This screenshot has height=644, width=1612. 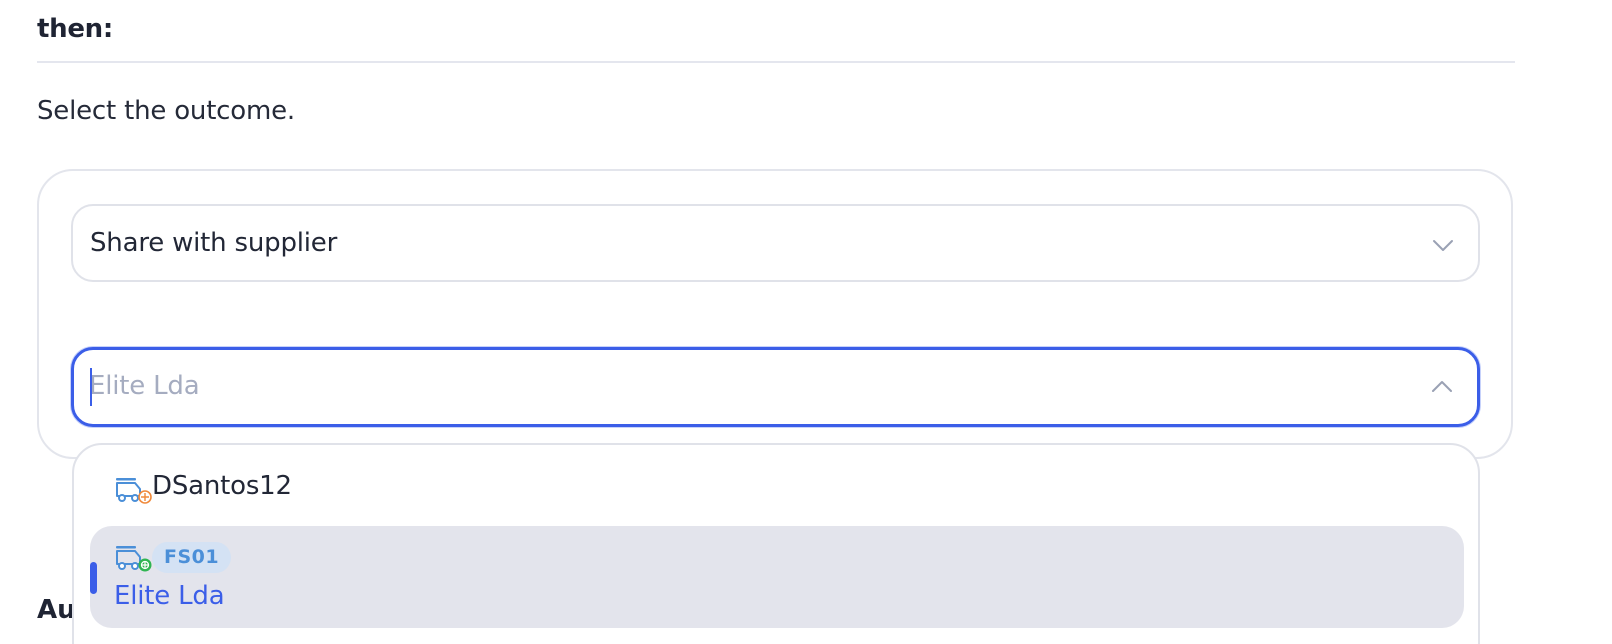 What do you see at coordinates (56, 610) in the screenshot?
I see `next-section-heading: Au` at bounding box center [56, 610].